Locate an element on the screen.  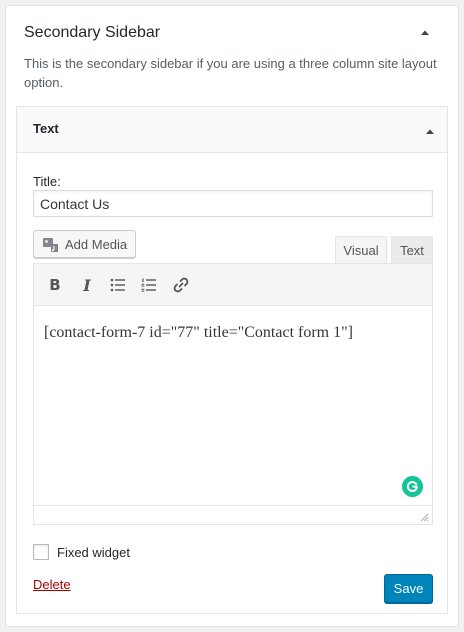
italic-button: I is located at coordinates (87, 285).